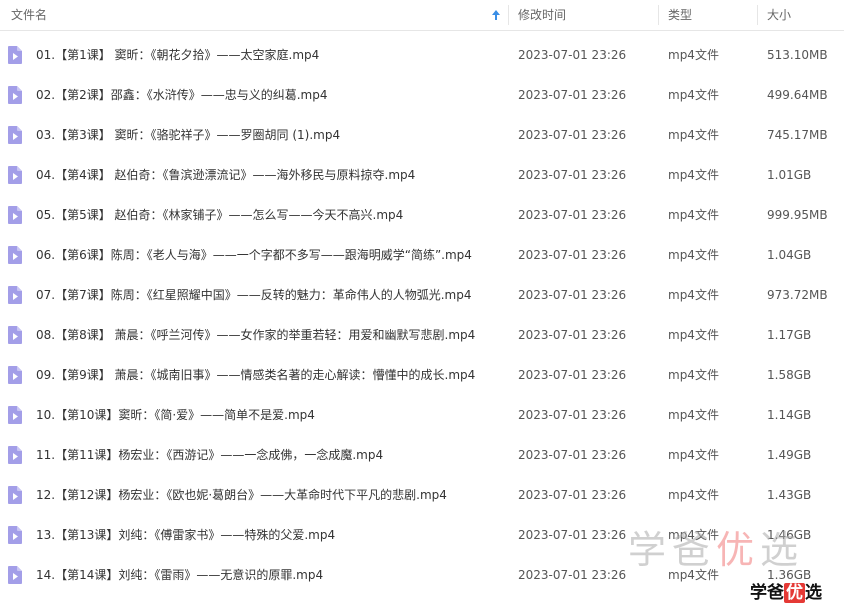 Image resolution: width=844 pixels, height=603 pixels. Describe the element at coordinates (254, 295) in the screenshot. I see `file-name: 07.【第7课】陈周：《红星照耀中国》——反转的魅力：革命伟人的人物弧光.mp4` at that location.